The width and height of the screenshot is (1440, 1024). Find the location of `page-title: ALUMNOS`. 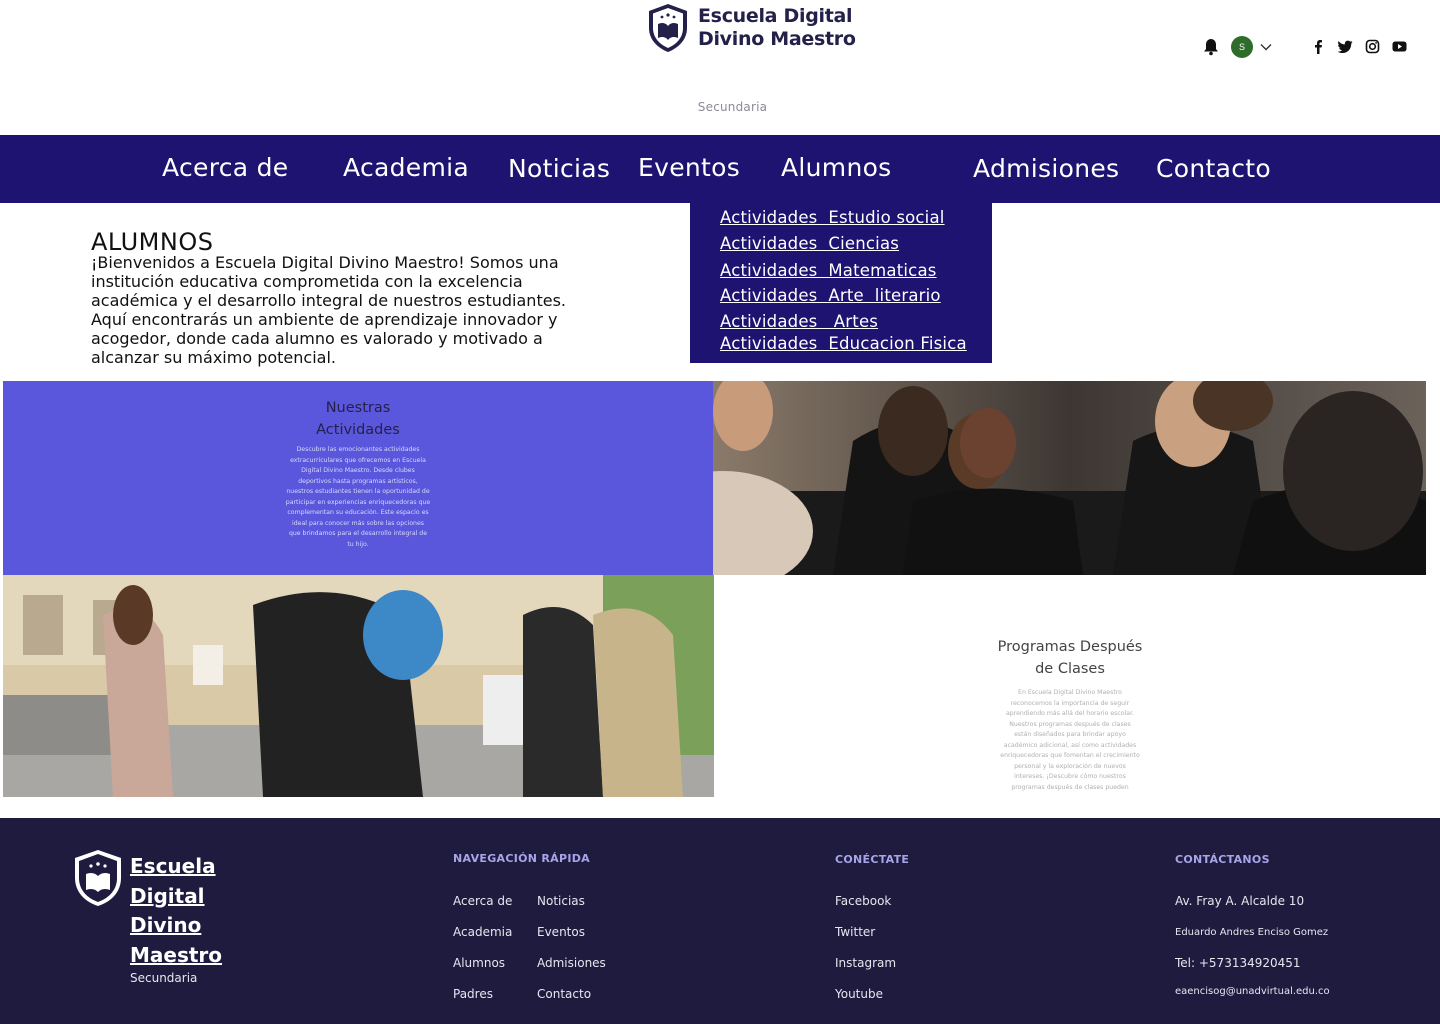

page-title: ALUMNOS is located at coordinates (152, 242).